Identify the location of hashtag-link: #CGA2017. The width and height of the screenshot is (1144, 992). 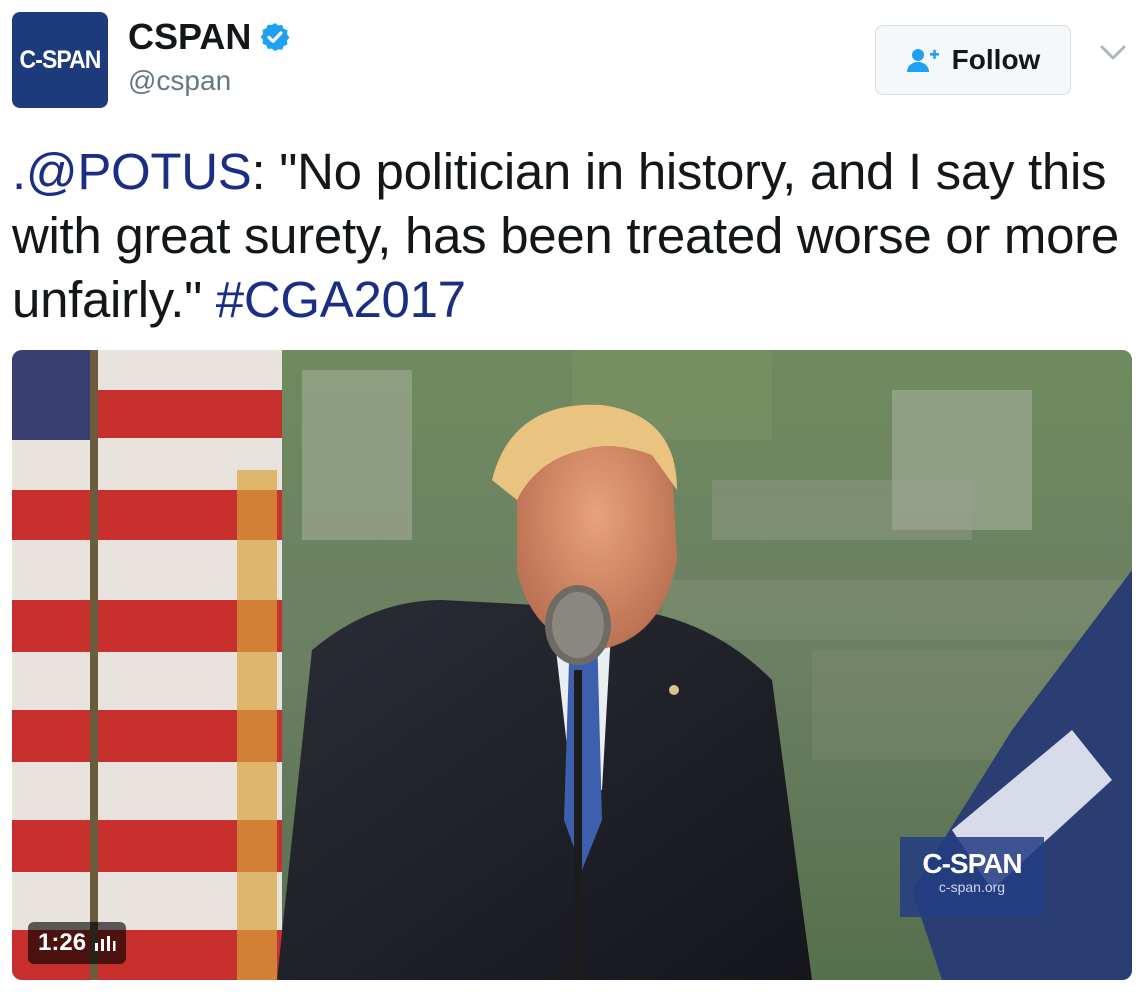
(341, 299).